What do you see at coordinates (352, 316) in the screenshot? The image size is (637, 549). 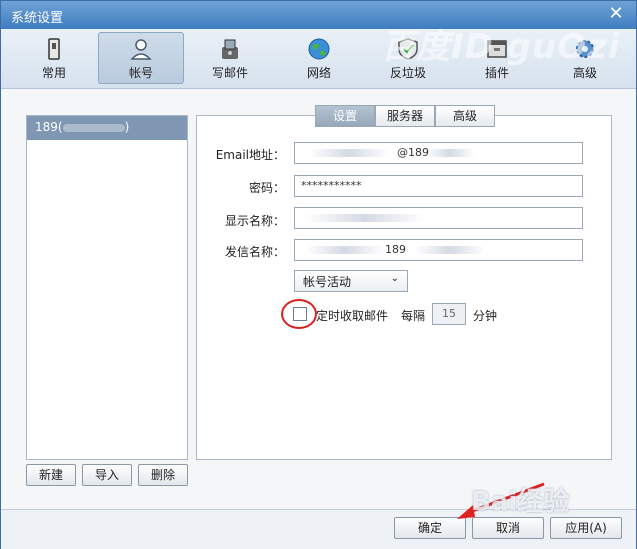 I see `auto-fetch-label: 定时收取邮件` at bounding box center [352, 316].